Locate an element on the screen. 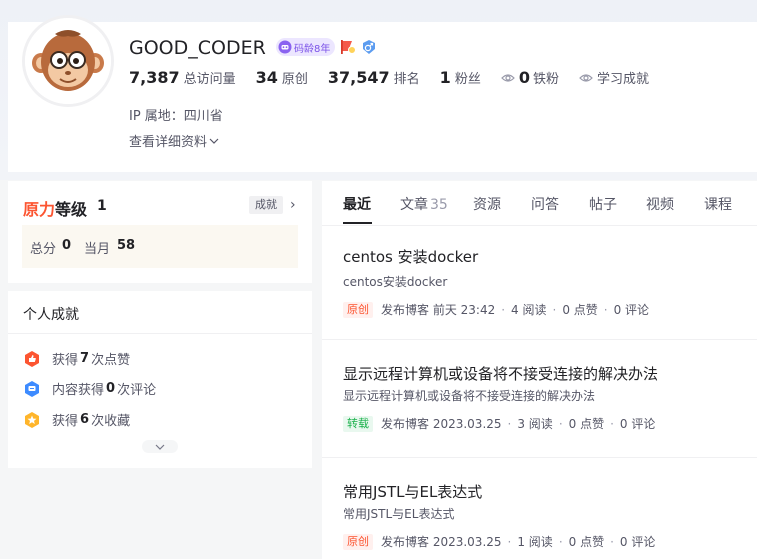 The image size is (757, 559). achievement-item-likes: 获得 7 次点赞 is located at coordinates (76, 358).